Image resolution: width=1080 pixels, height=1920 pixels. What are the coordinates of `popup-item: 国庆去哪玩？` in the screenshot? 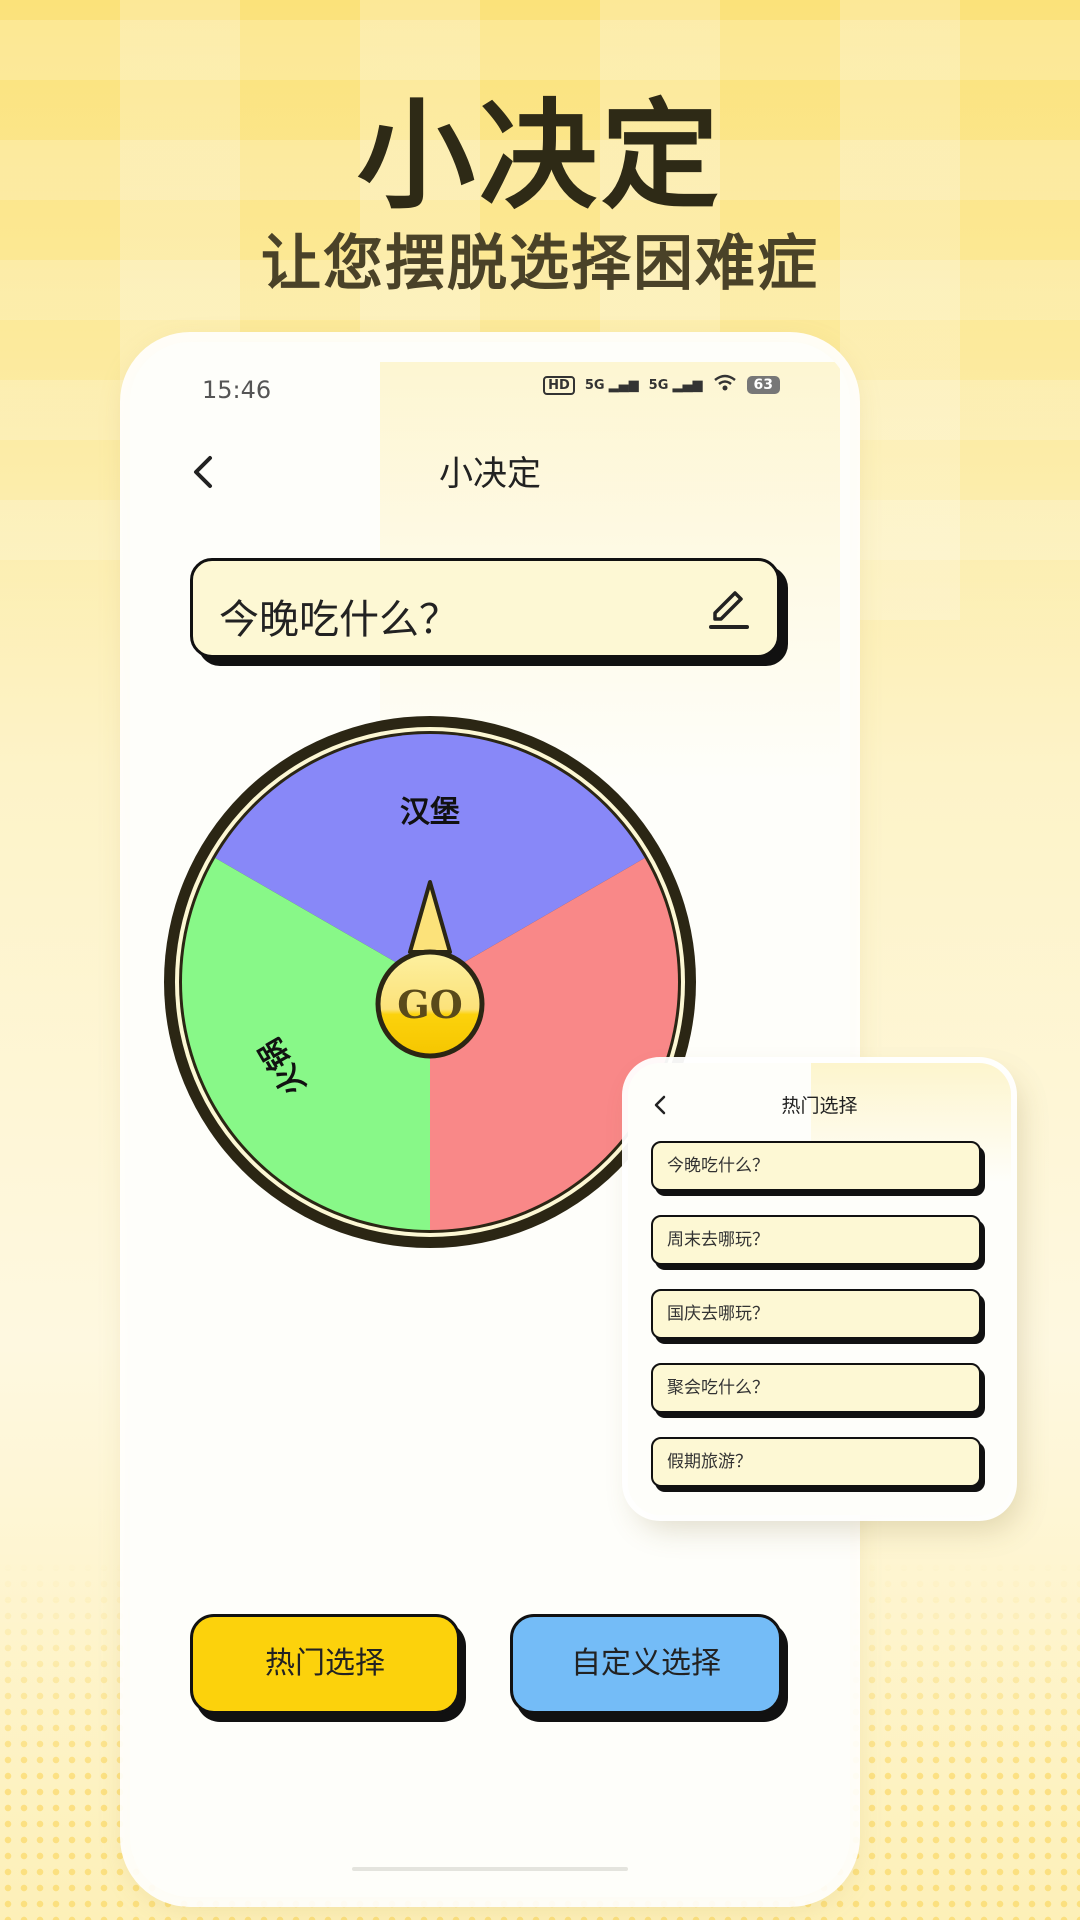 It's located at (816, 1314).